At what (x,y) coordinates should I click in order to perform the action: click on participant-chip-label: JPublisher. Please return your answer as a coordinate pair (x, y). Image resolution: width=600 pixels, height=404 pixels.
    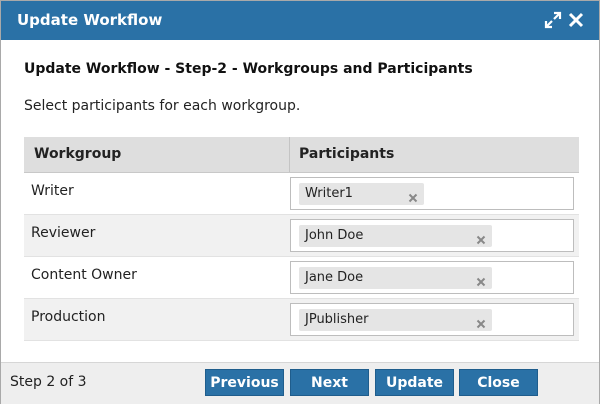
    Looking at the image, I should click on (337, 319).